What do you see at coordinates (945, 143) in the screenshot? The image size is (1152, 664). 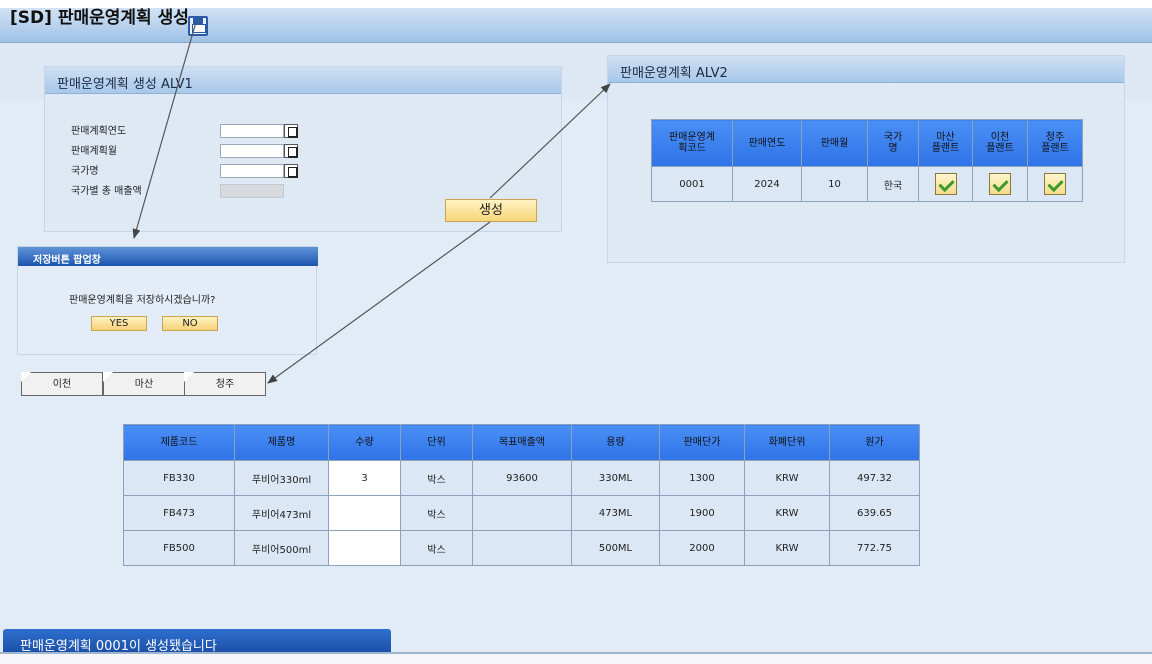 I see `alv2-header-masan: 마산 플랜트` at bounding box center [945, 143].